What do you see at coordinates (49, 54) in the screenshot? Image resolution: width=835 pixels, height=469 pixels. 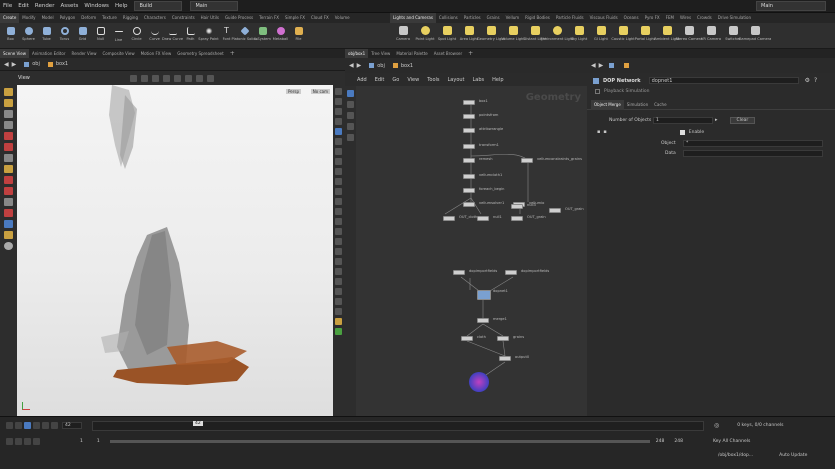 I see `tab-animation-editor: Animation Editor` at bounding box center [49, 54].